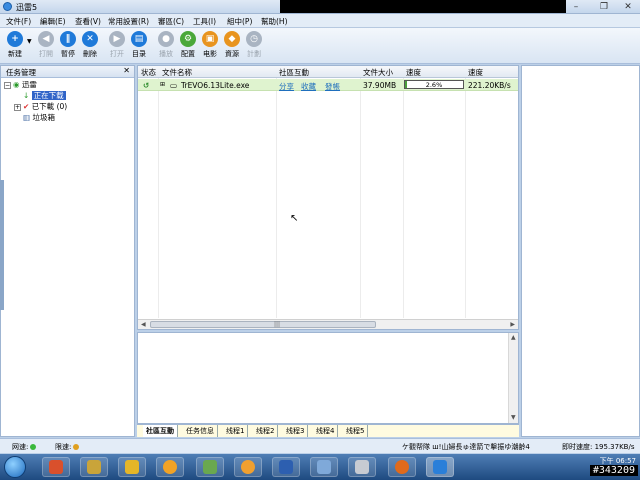 The width and height of the screenshot is (640, 480). Describe the element at coordinates (162, 84) in the screenshot. I see `expand-icon: ⊞` at that location.